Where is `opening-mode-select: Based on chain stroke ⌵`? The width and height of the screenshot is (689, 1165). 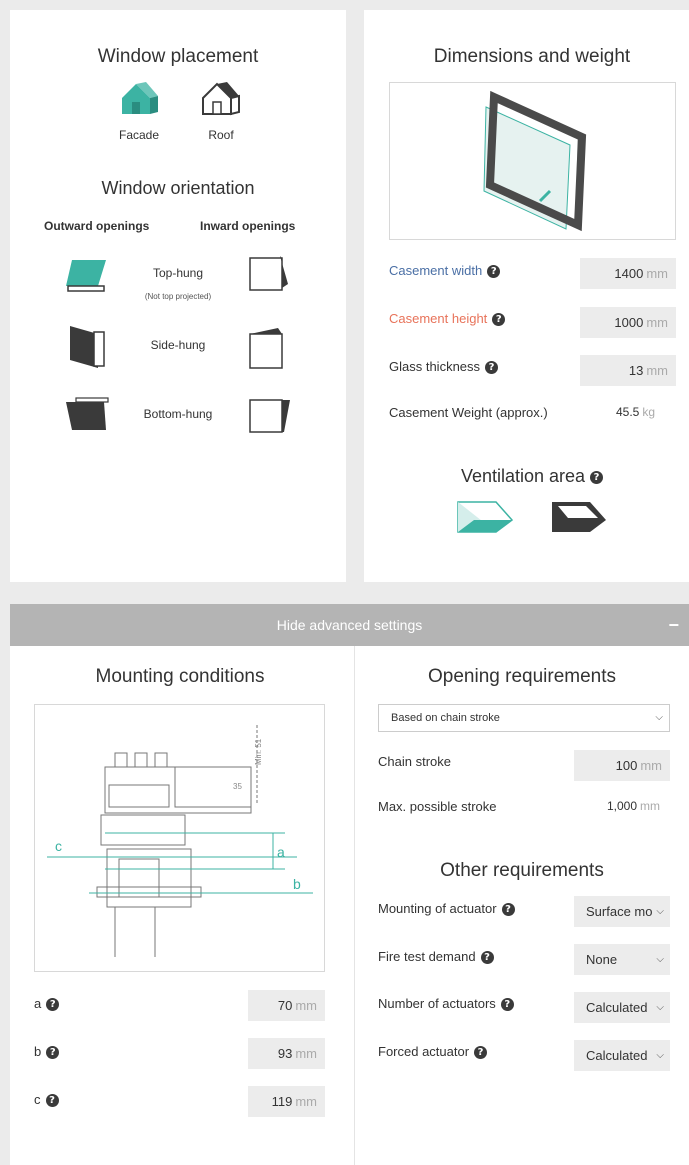 opening-mode-select: Based on chain stroke ⌵ is located at coordinates (524, 718).